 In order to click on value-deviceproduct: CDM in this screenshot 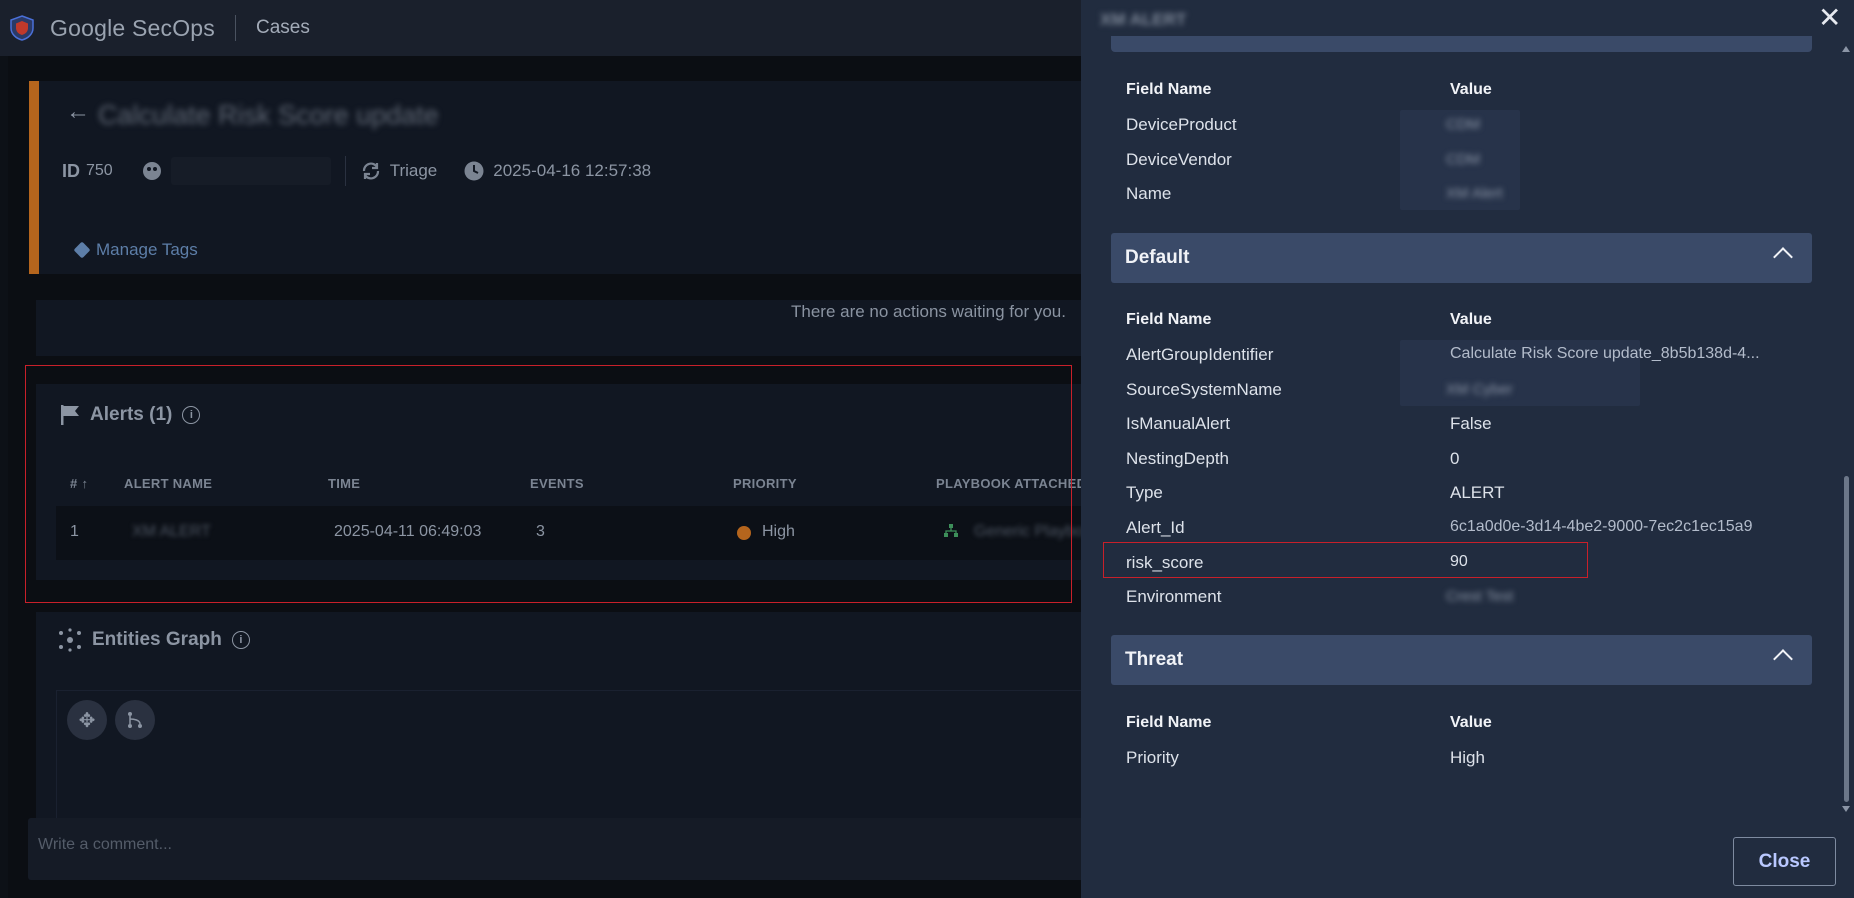, I will do `click(1463, 124)`.